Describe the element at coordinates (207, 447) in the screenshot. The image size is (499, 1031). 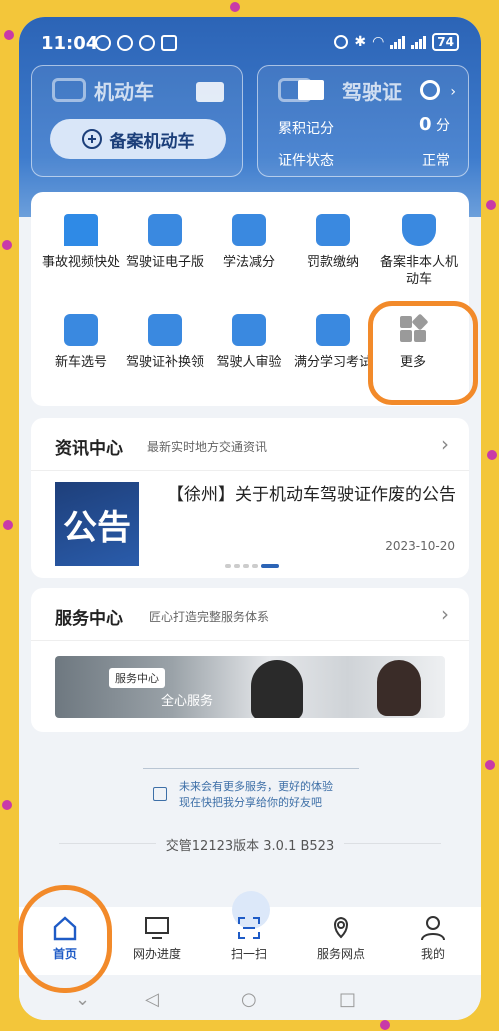
I see `news-center-subtitle: 最新实时地方交通资讯` at that location.